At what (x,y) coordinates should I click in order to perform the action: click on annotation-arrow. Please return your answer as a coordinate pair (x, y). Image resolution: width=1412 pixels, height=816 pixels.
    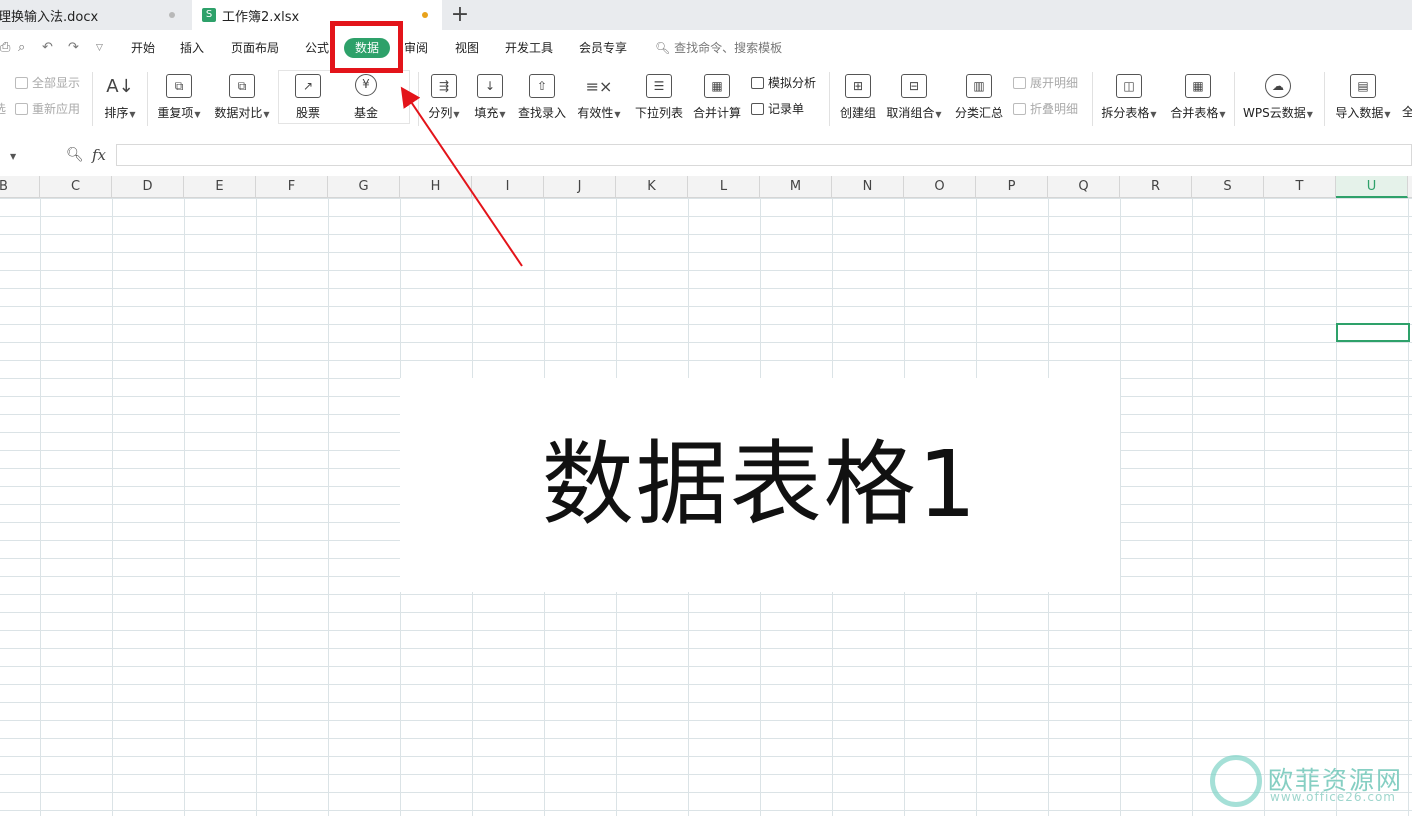
    Looking at the image, I should click on (461, 176).